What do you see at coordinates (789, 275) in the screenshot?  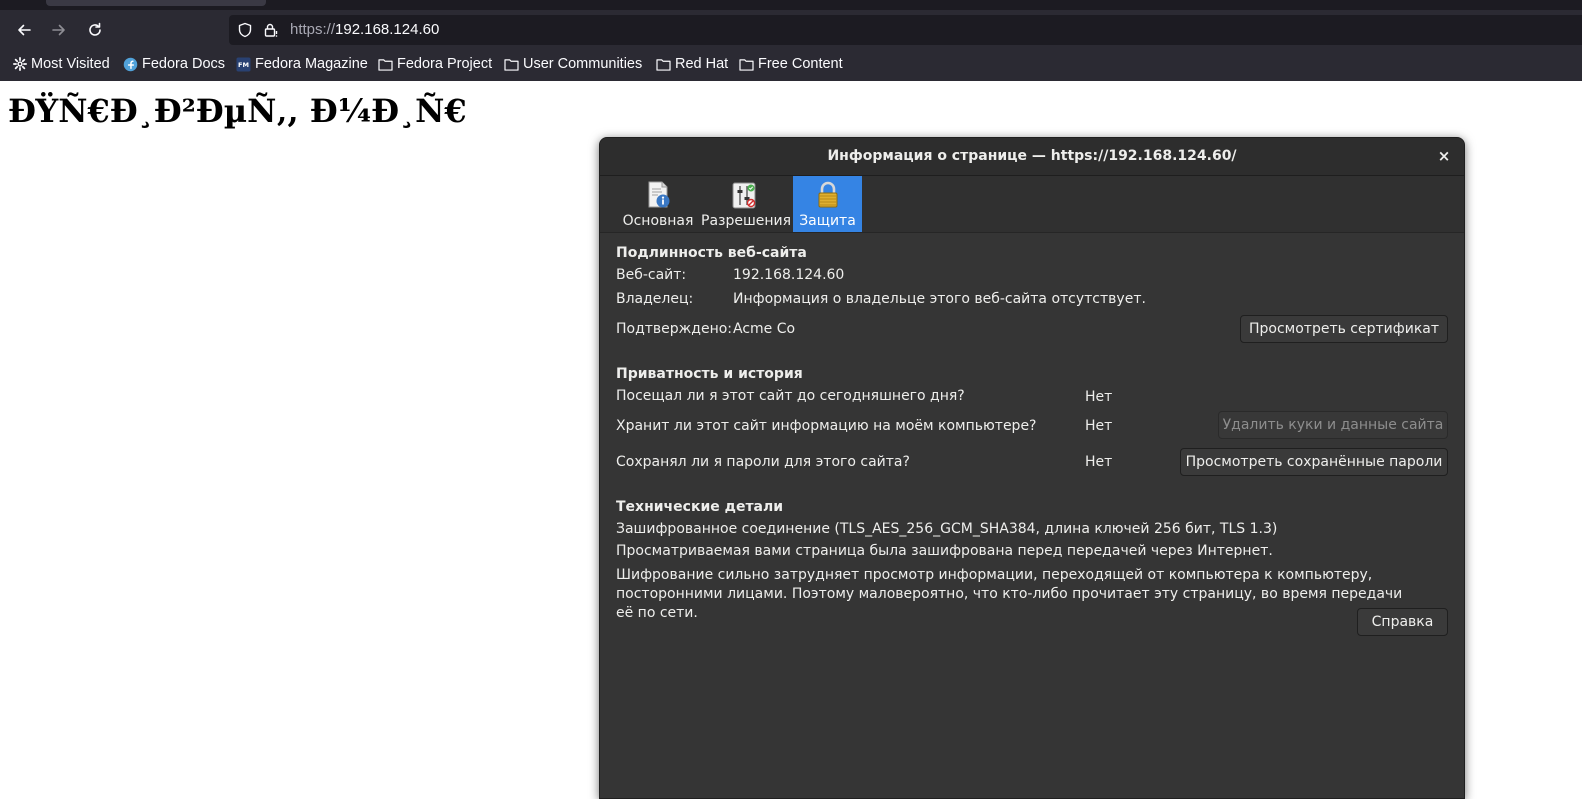 I see `website-value: 192.168.124.60` at bounding box center [789, 275].